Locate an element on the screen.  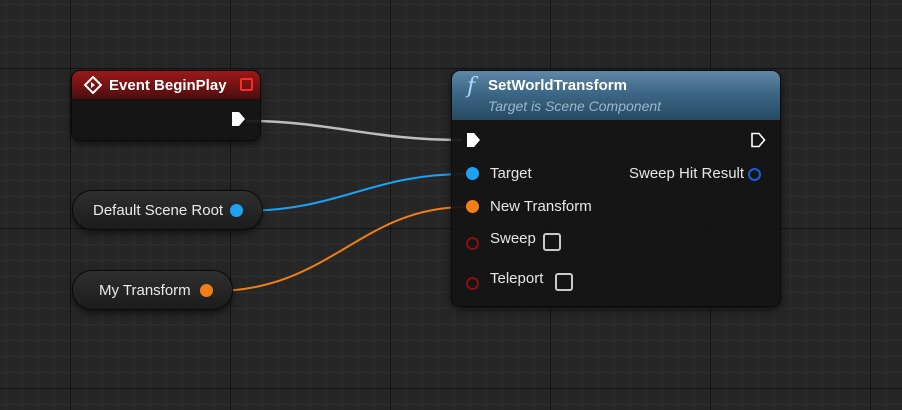
new-transform-input-pin is located at coordinates (472, 206).